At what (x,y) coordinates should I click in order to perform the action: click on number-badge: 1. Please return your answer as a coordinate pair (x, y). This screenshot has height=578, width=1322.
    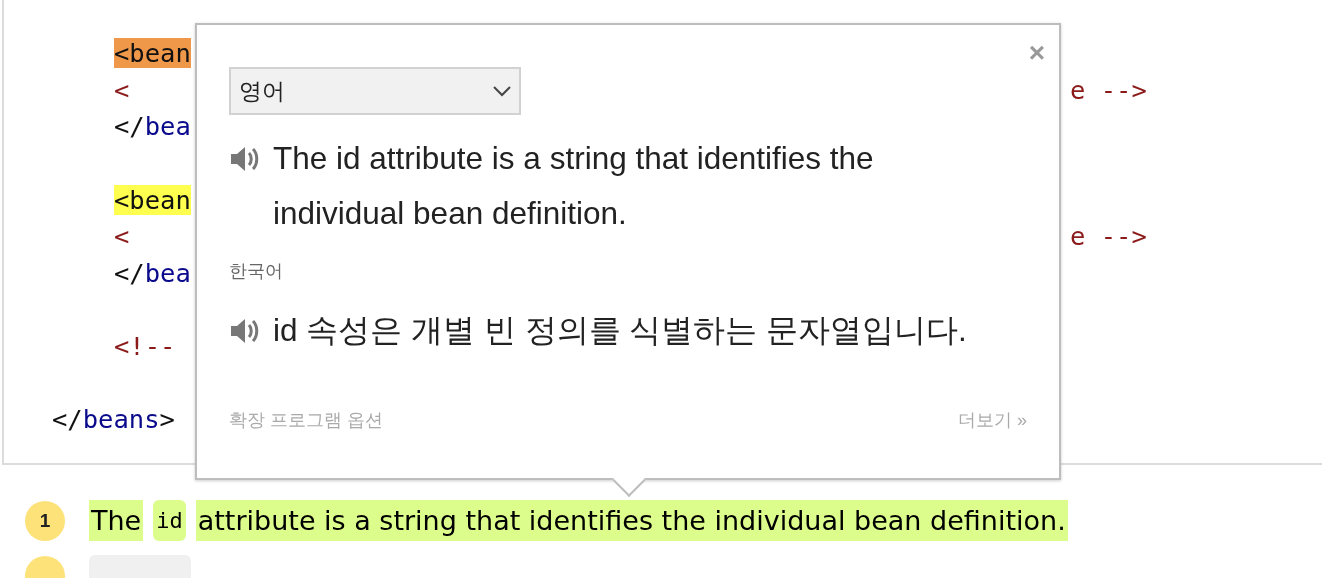
    Looking at the image, I should click on (45, 520).